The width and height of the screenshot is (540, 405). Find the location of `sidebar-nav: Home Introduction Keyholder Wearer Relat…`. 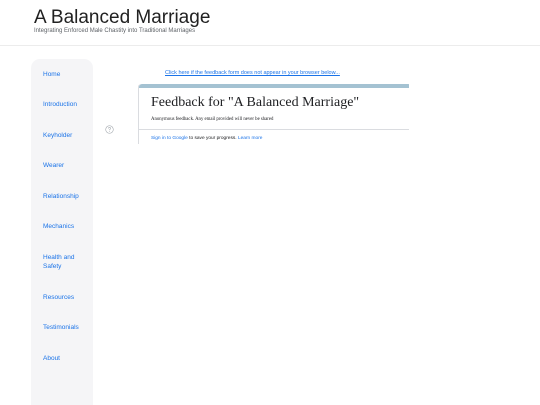

sidebar-nav: Home Introduction Keyholder Wearer Relat… is located at coordinates (62, 232).